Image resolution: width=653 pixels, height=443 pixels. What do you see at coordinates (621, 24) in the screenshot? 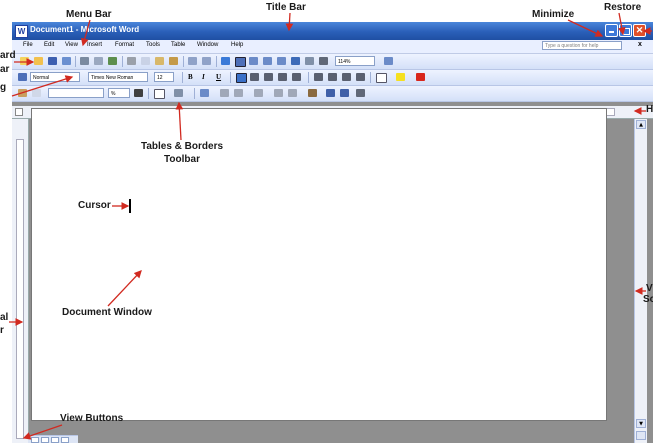
I see `restore-arrow` at bounding box center [621, 24].